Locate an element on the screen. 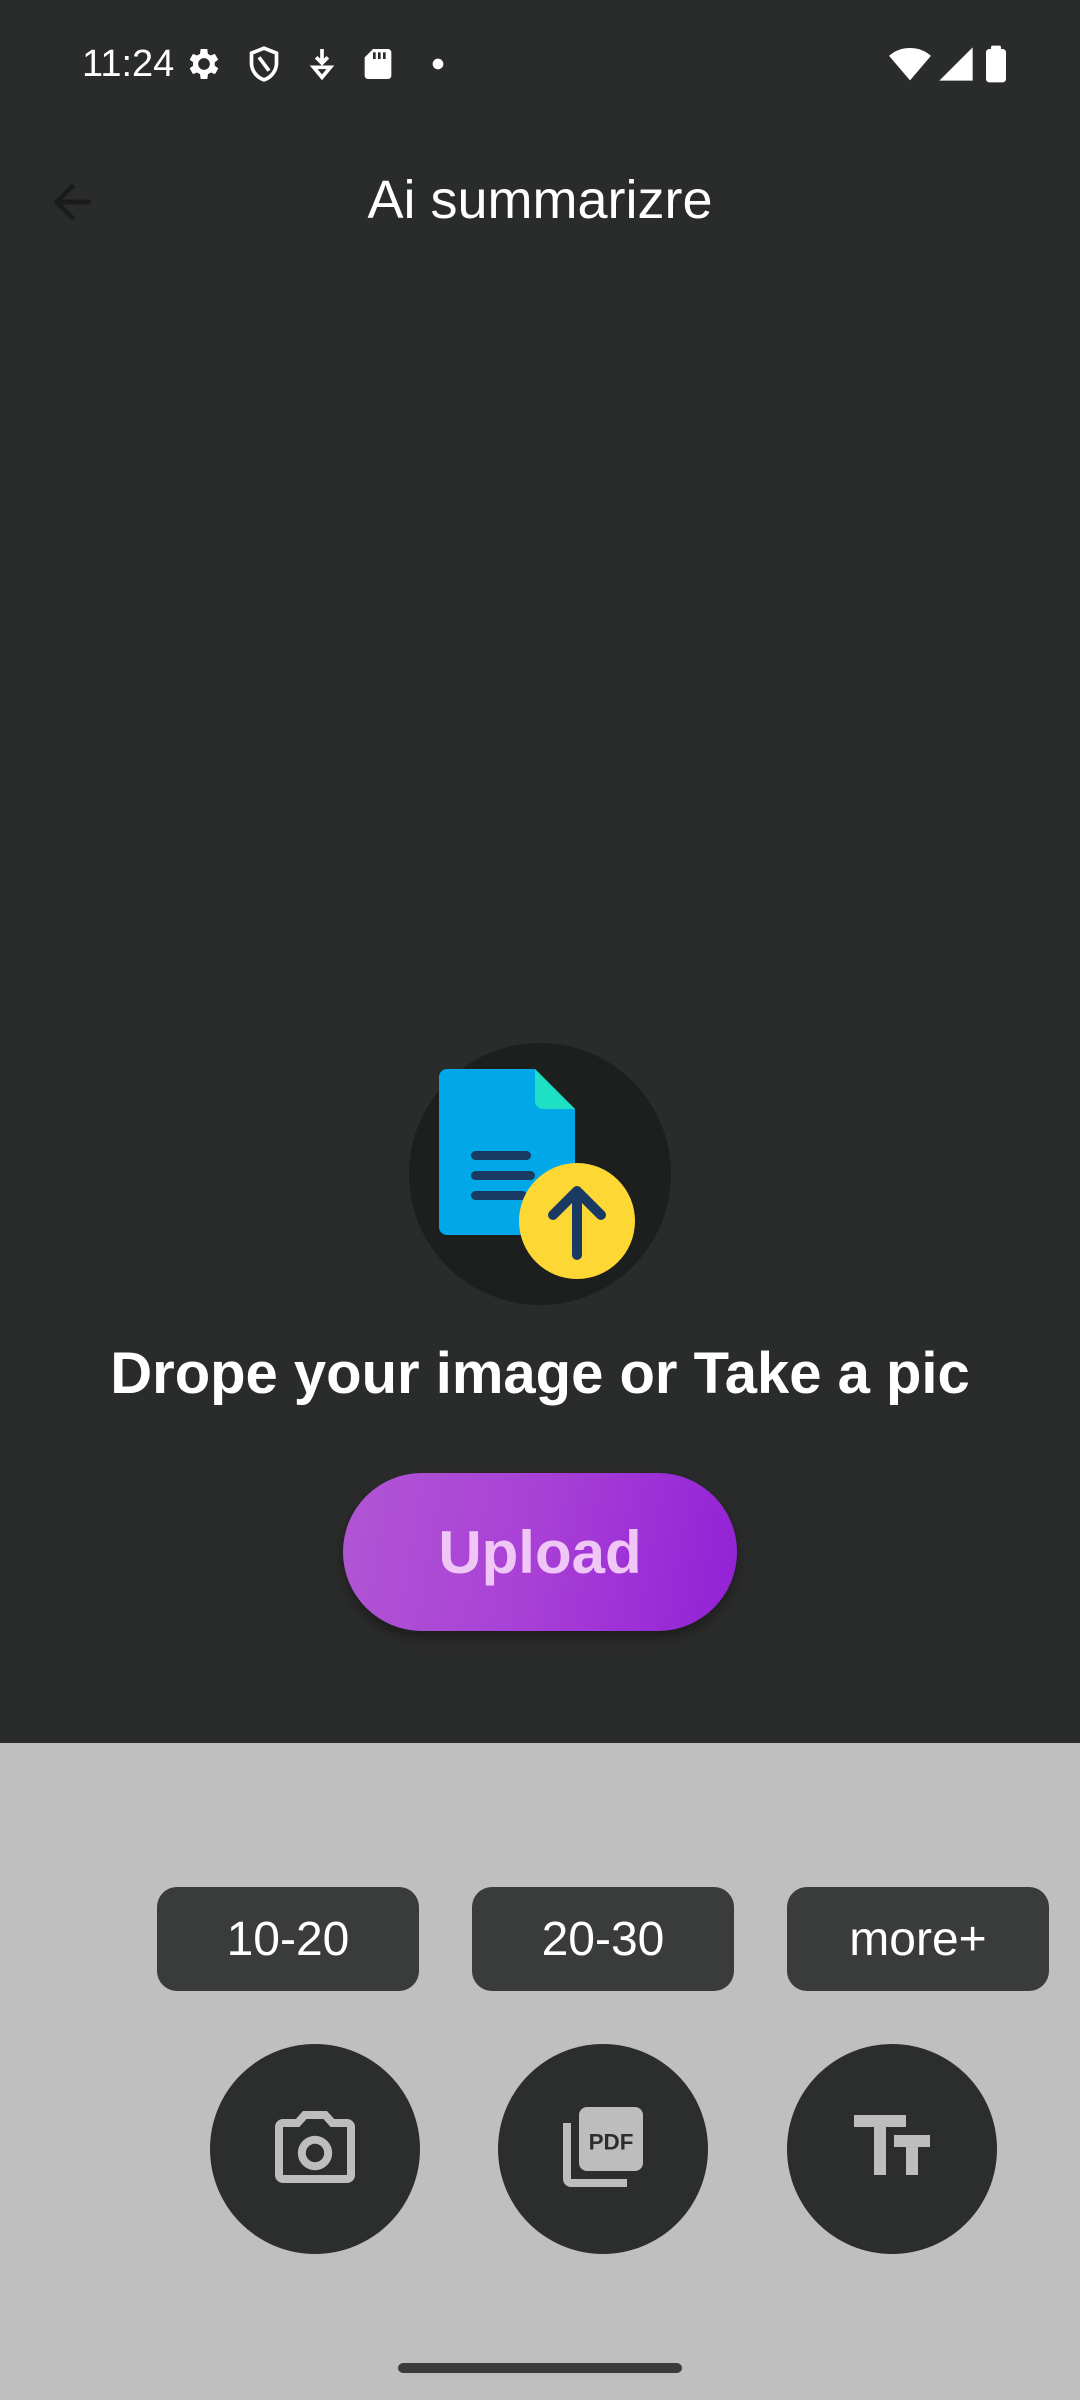 The image size is (1080, 2400). text-button is located at coordinates (892, 2149).